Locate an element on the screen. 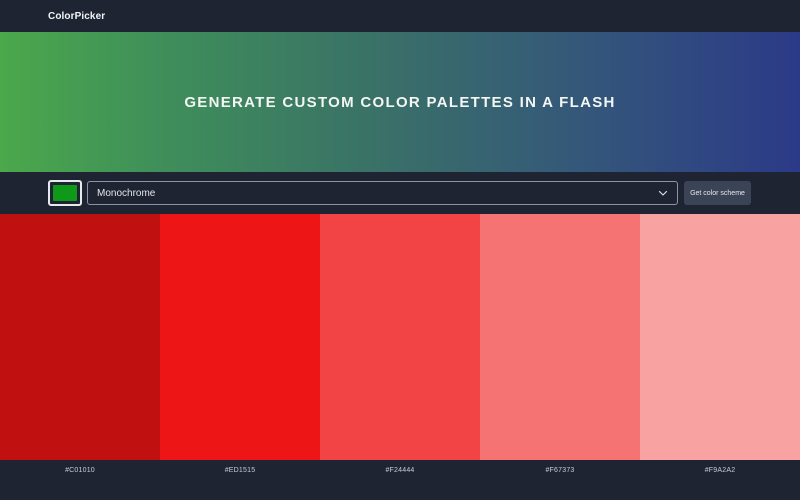 The height and width of the screenshot is (500, 800). navbar: ColorPicker is located at coordinates (400, 16).